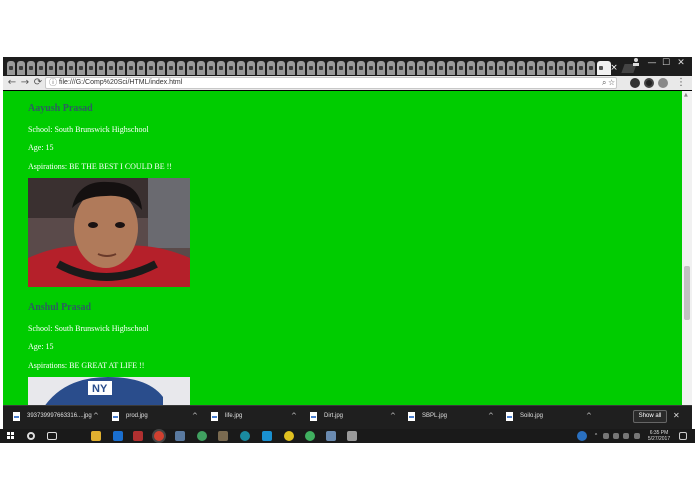 The image size is (695, 494). I want to click on user-profile-icon, so click(636, 63).